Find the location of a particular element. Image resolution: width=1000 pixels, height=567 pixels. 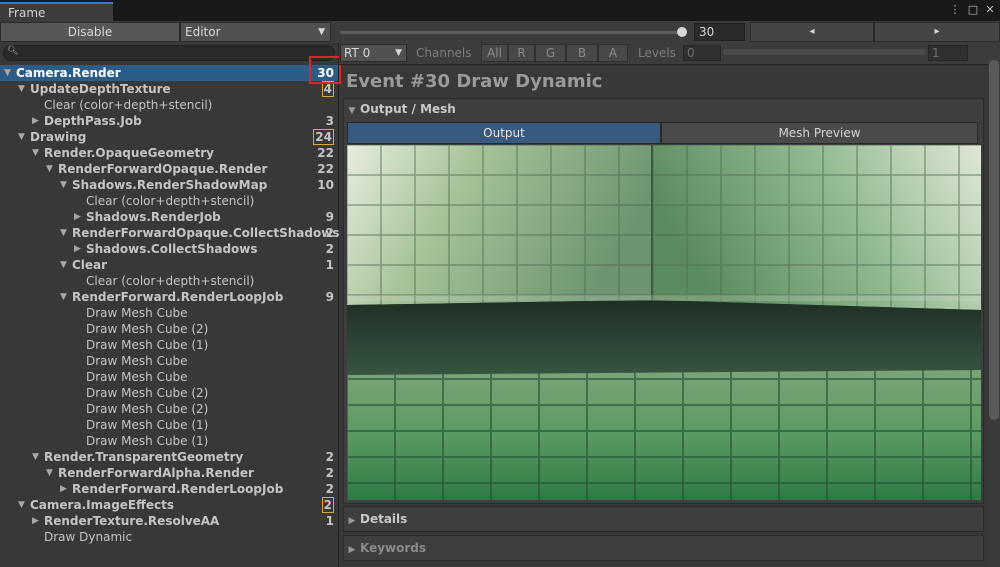

tree-row-label: Shadows.RenderShadowMap is located at coordinates (170, 185).